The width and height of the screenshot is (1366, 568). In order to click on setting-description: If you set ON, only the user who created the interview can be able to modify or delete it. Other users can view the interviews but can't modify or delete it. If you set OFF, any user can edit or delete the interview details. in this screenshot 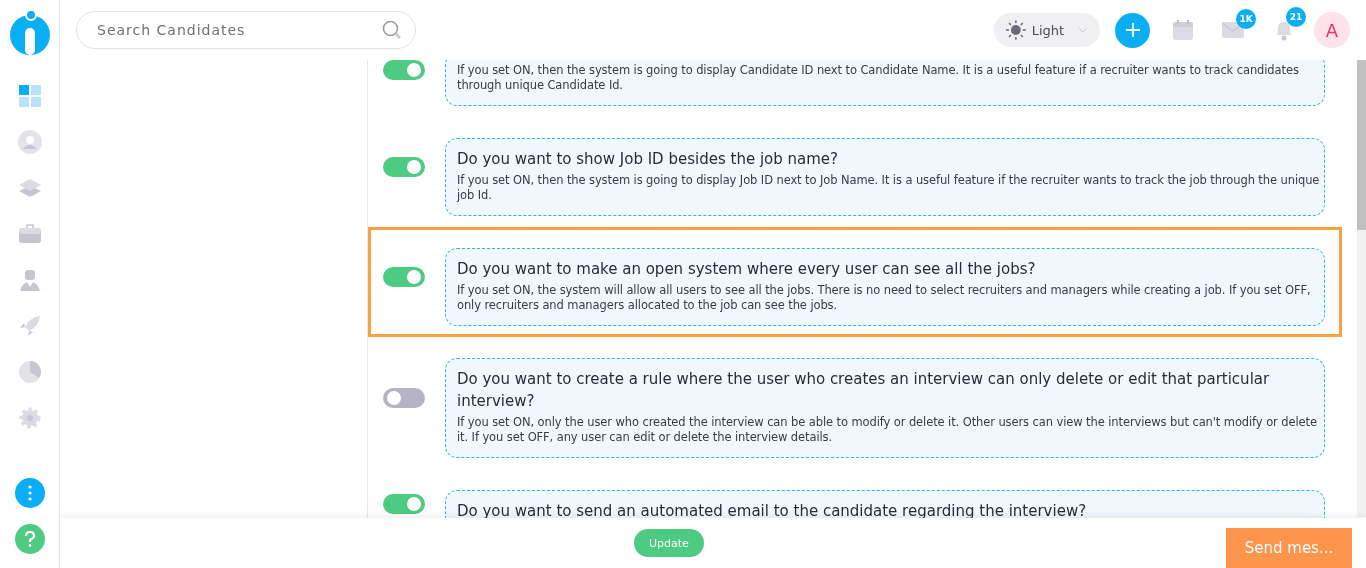, I will do `click(887, 430)`.